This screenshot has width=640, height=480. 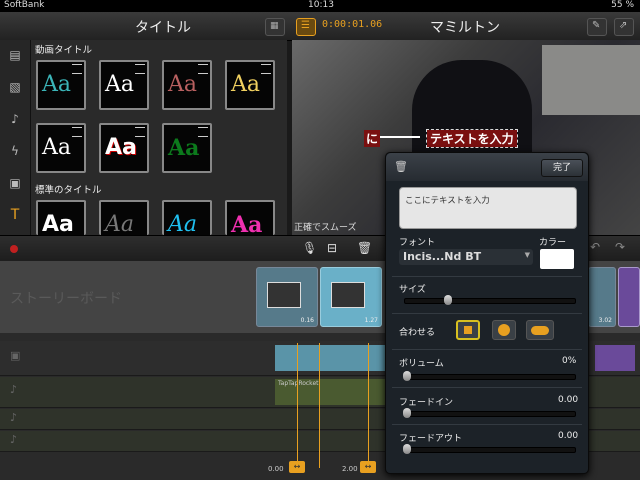 What do you see at coordinates (309, 248) in the screenshot?
I see `microphone-icon: 🎙` at bounding box center [309, 248].